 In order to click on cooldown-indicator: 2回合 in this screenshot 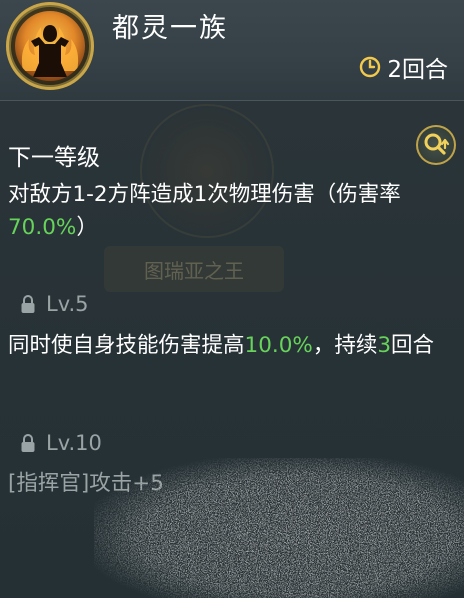, I will do `click(403, 67)`.